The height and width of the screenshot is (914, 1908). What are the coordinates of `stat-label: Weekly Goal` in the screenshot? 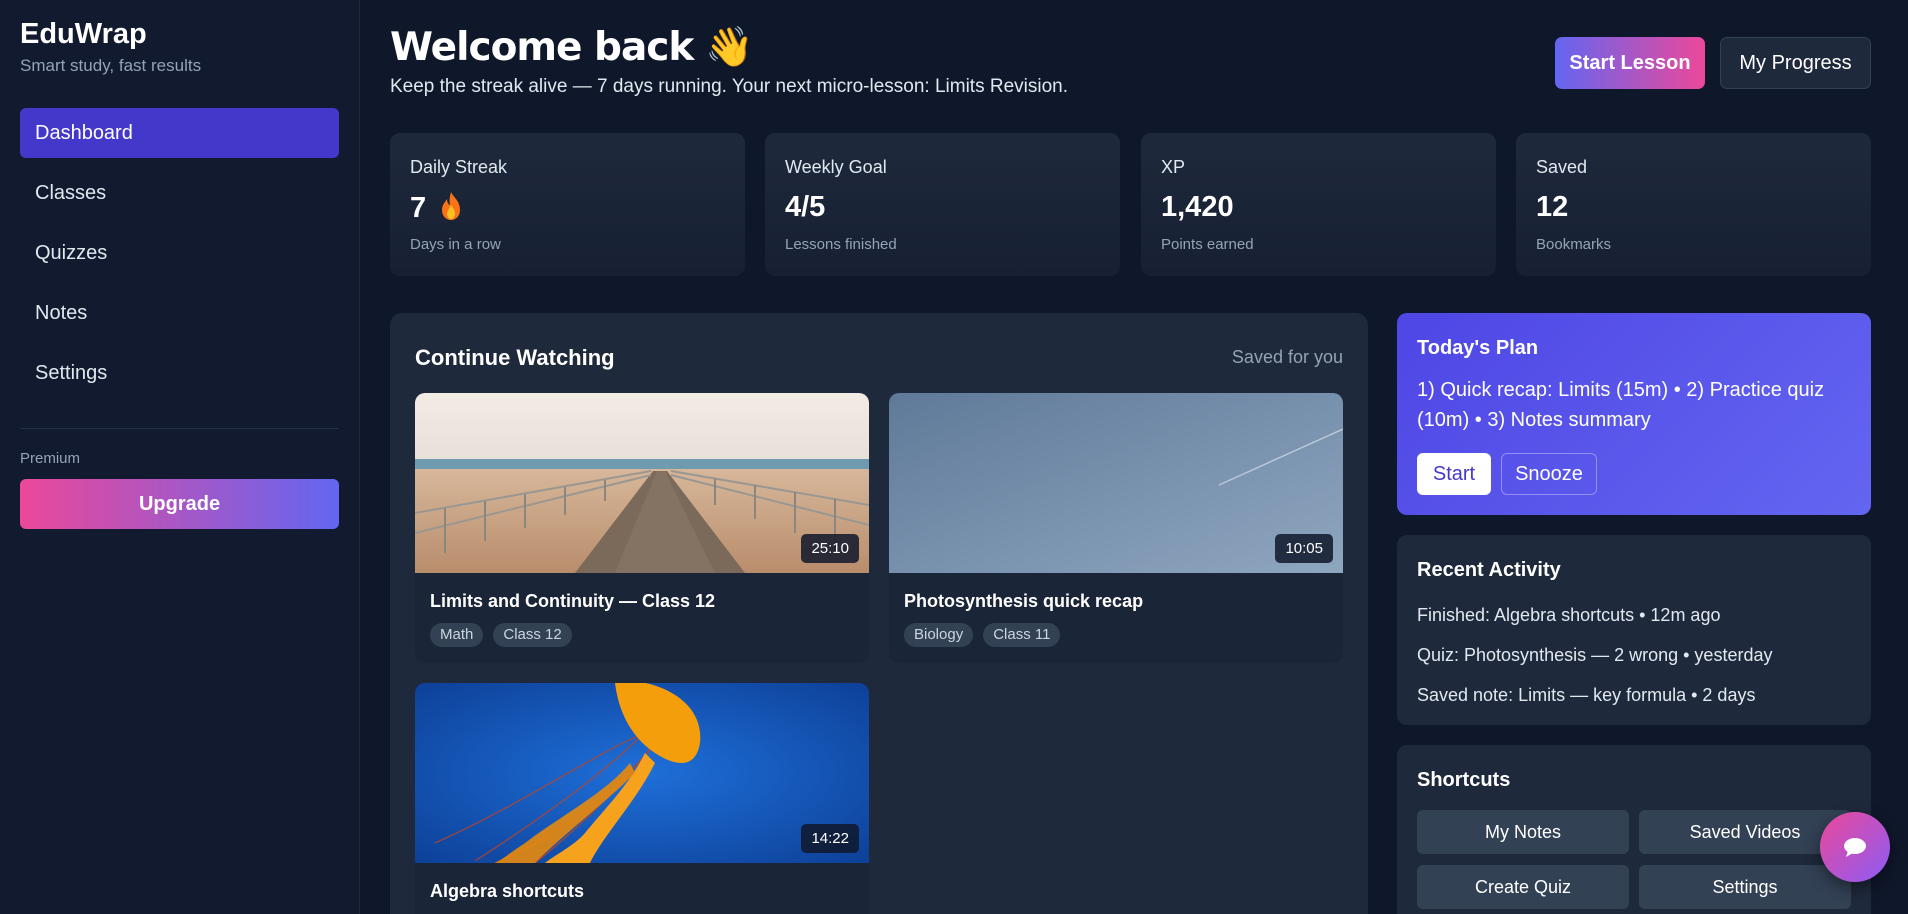 It's located at (836, 167).